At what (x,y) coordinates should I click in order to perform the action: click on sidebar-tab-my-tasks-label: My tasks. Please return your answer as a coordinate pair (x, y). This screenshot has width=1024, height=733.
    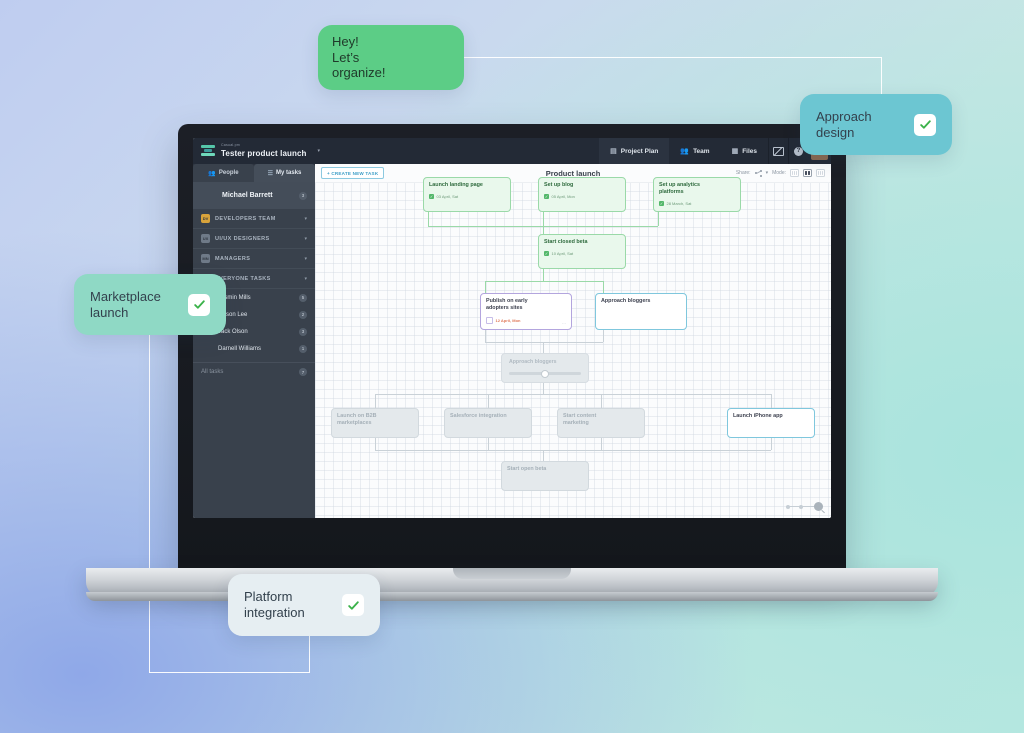
    Looking at the image, I should click on (289, 173).